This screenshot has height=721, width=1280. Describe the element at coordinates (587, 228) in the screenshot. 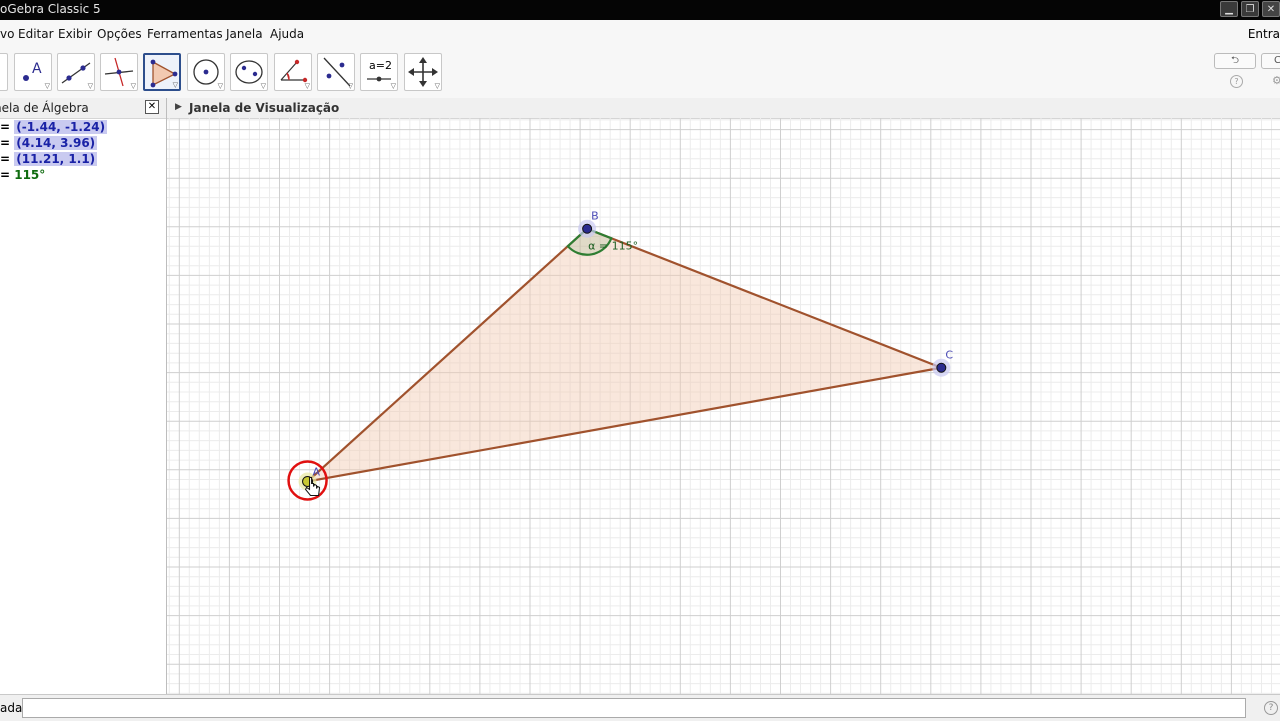

I see `point-b` at that location.